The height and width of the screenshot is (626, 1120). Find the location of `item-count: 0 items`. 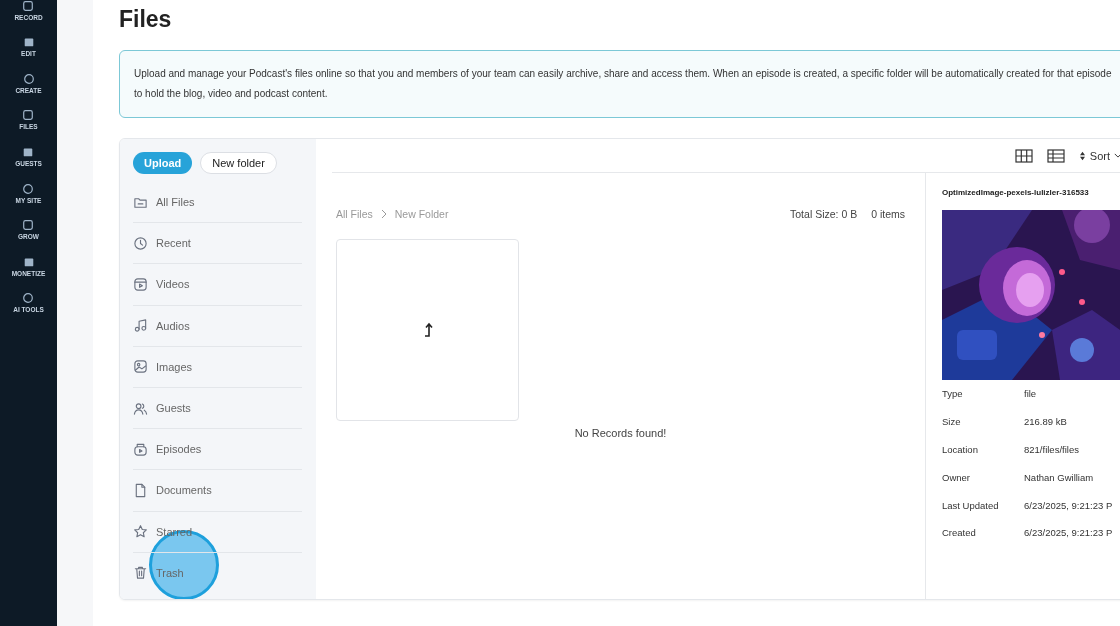

item-count: 0 items is located at coordinates (888, 214).